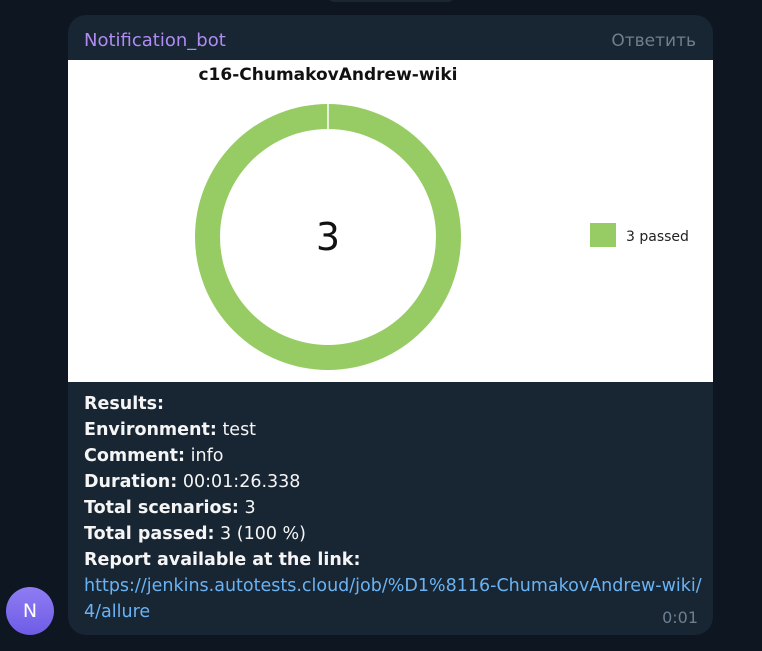 The height and width of the screenshot is (651, 762). Describe the element at coordinates (131, 482) in the screenshot. I see `duration-label: Duration:` at that location.